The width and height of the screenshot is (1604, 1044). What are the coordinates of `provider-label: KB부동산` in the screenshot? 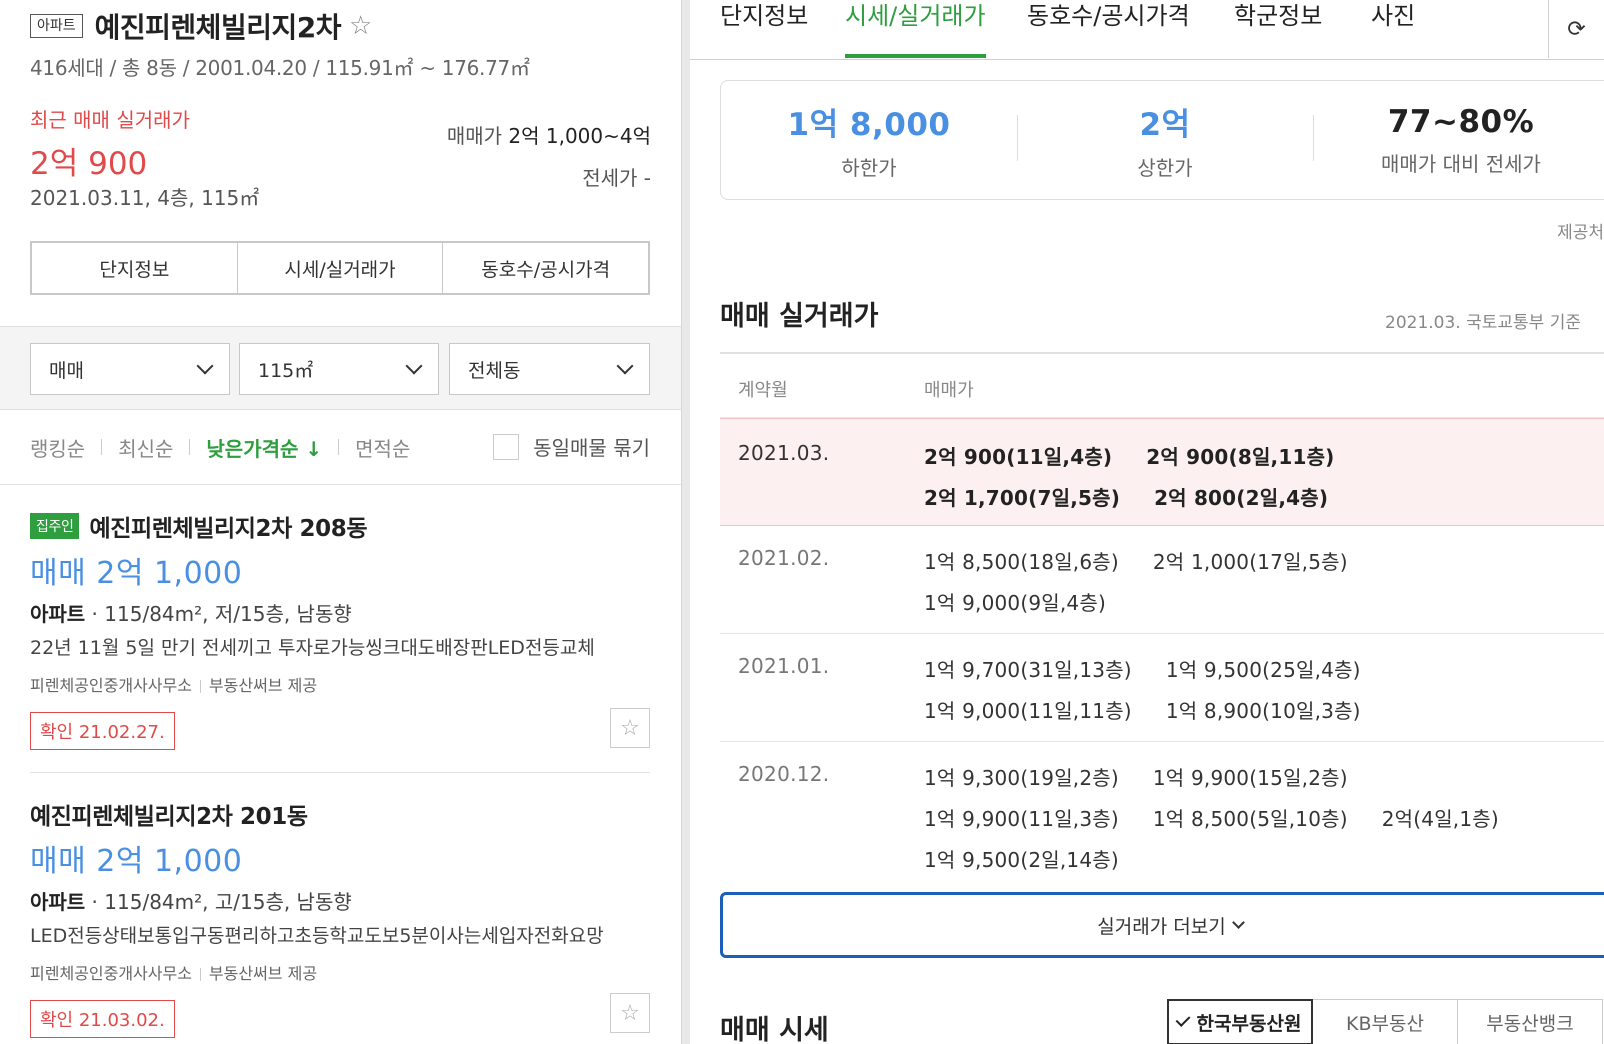 It's located at (1385, 1023).